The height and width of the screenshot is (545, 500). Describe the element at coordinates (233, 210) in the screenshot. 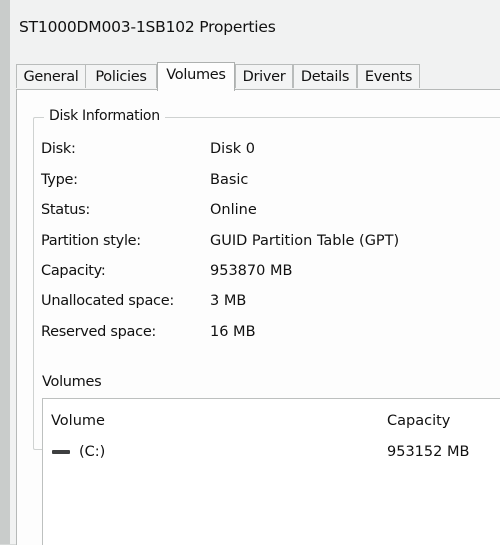

I see `info-value: Online` at that location.